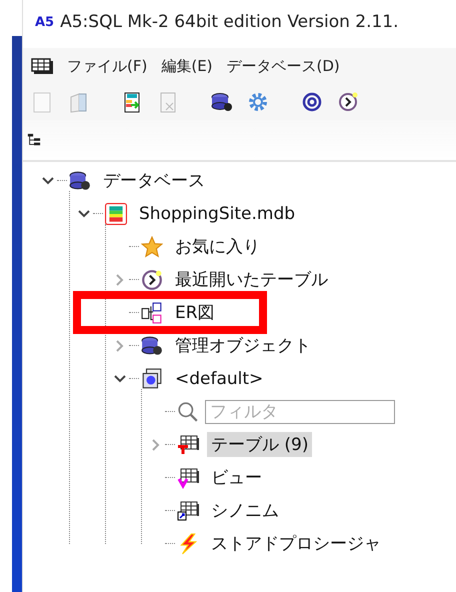 This screenshot has height=592, width=456. I want to click on search-icon, so click(188, 411).